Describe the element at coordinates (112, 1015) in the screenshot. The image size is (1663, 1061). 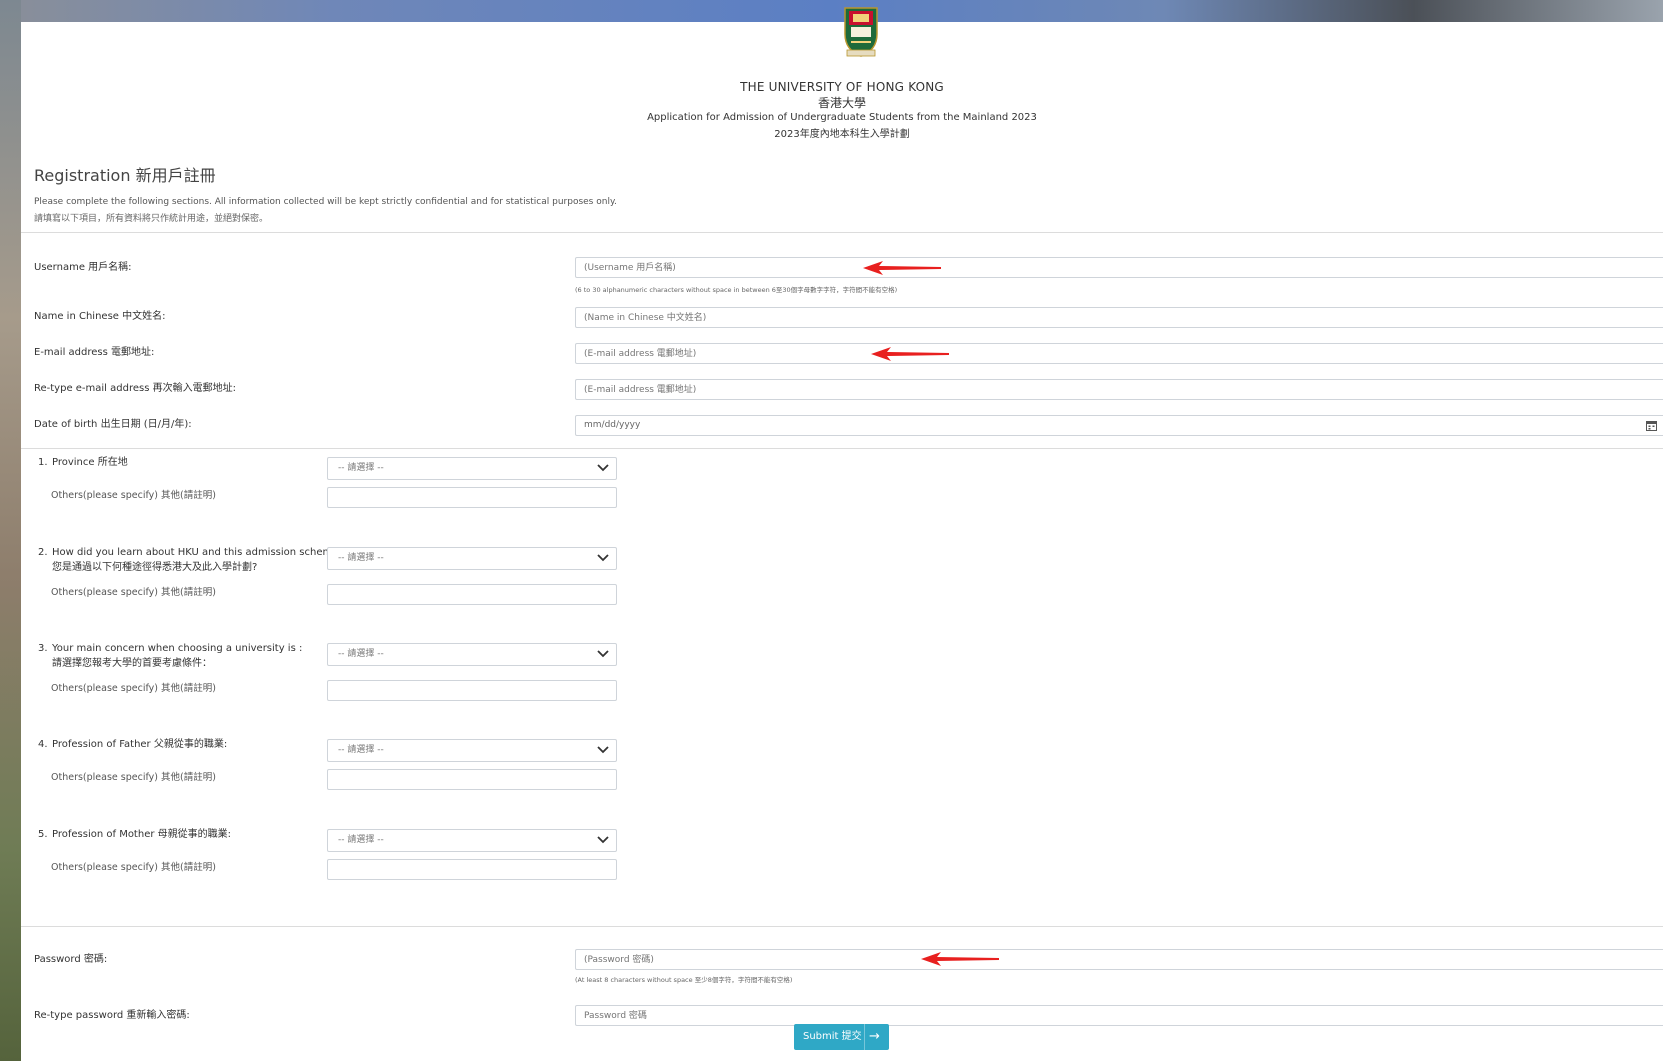
I see `password-retype-label: Re-type password 重新輸入密碼:` at that location.